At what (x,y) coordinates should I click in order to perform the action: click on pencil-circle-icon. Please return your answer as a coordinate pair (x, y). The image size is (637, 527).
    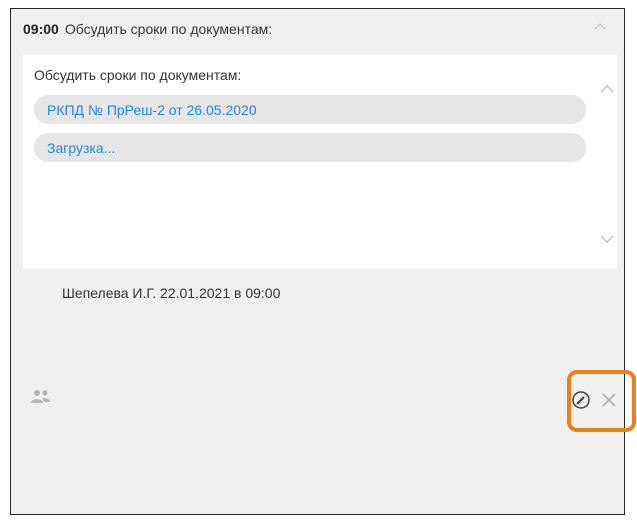
    Looking at the image, I should click on (581, 400).